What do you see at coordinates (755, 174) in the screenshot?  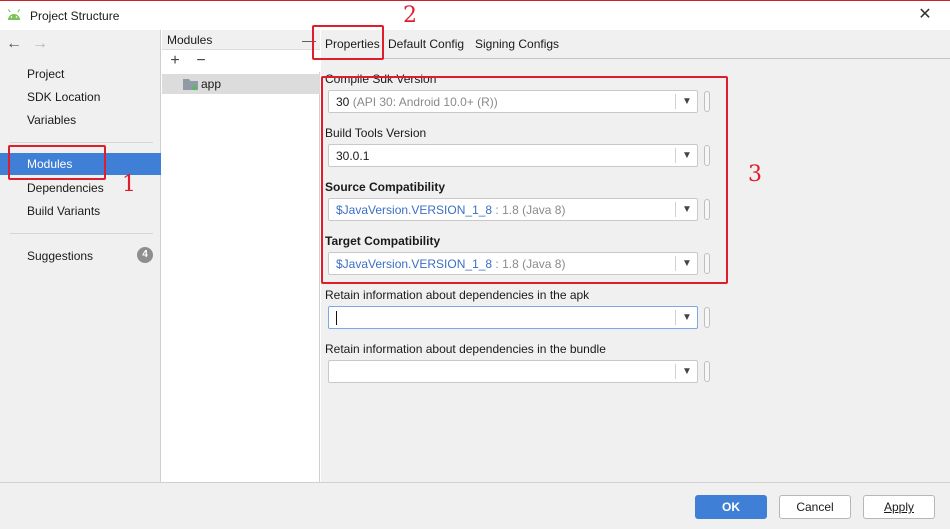 I see `annotation-number-3: 3` at bounding box center [755, 174].